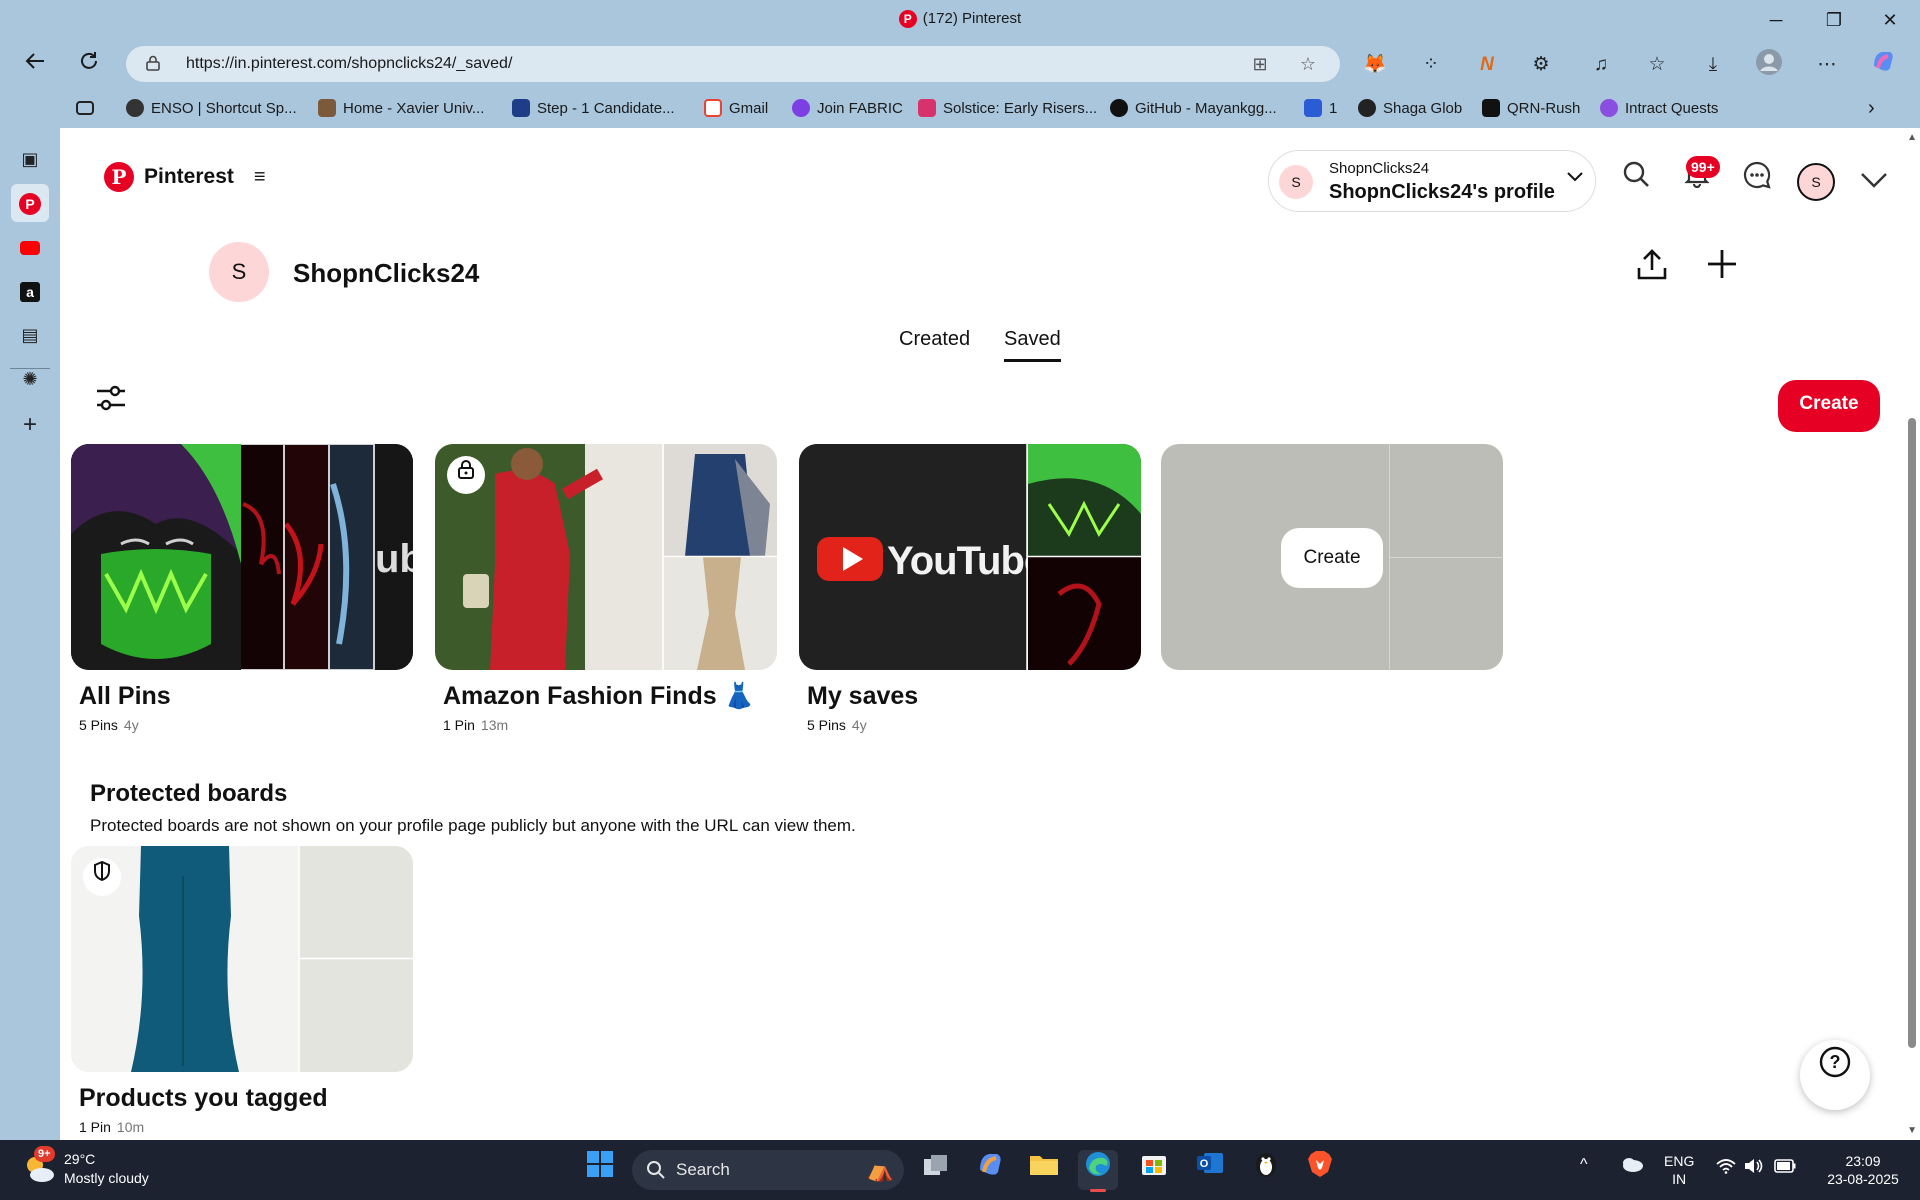  I want to click on page-scrollbar: ▲ ▼, so click(1912, 634).